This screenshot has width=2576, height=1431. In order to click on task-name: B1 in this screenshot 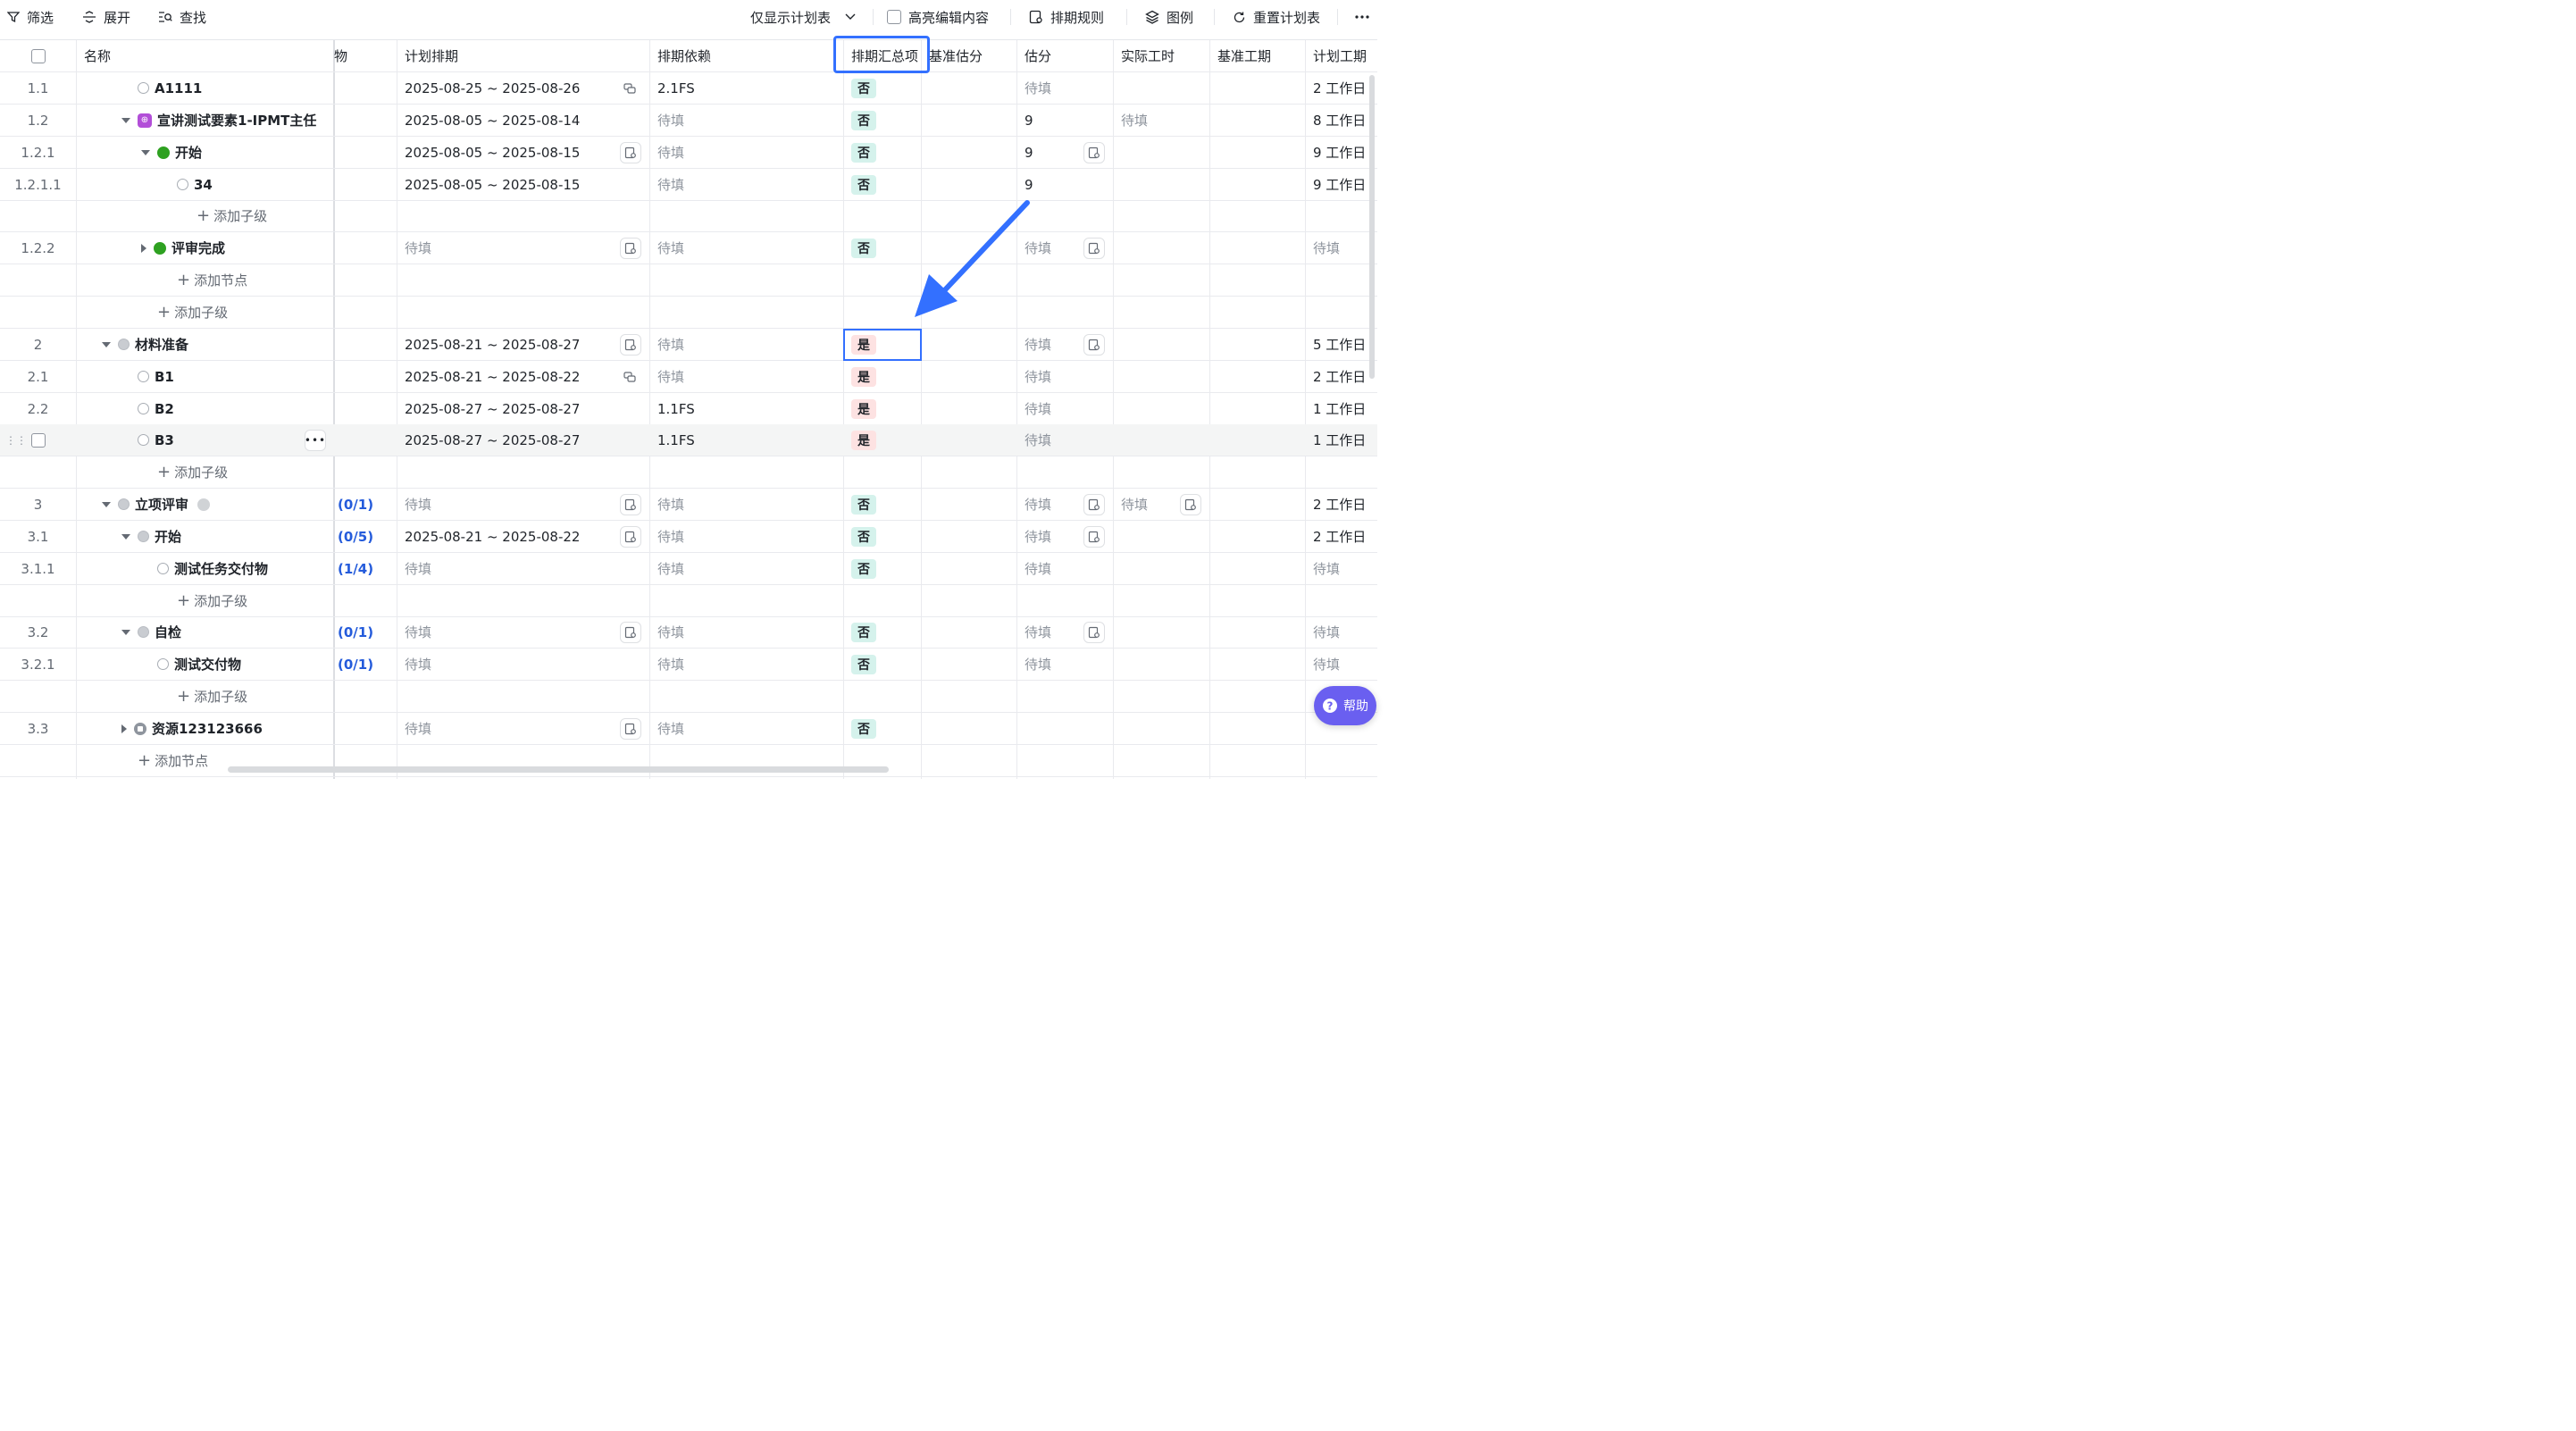, I will do `click(165, 377)`.